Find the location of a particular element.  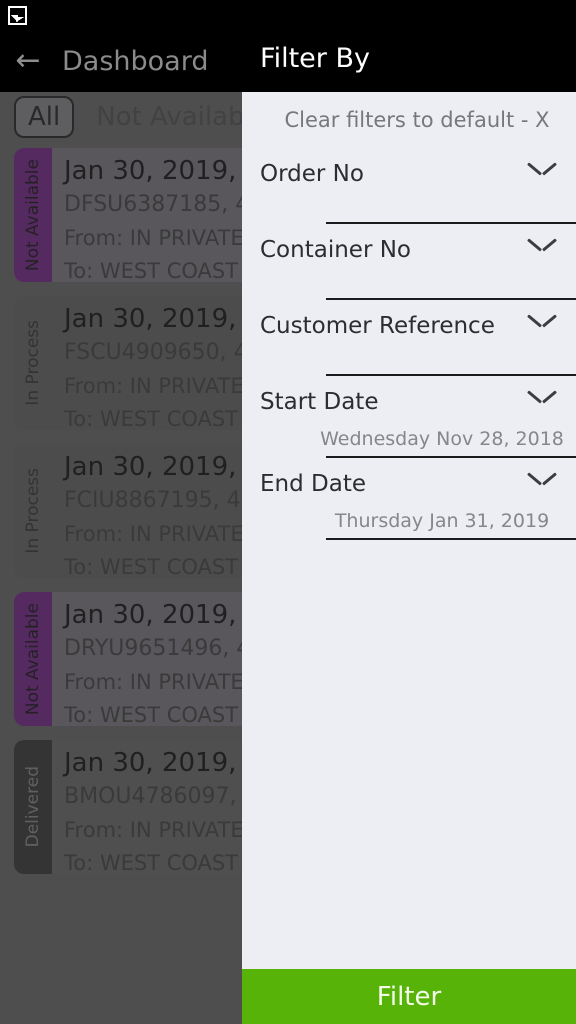

filter-row-label: Customer Reference is located at coordinates (377, 326).